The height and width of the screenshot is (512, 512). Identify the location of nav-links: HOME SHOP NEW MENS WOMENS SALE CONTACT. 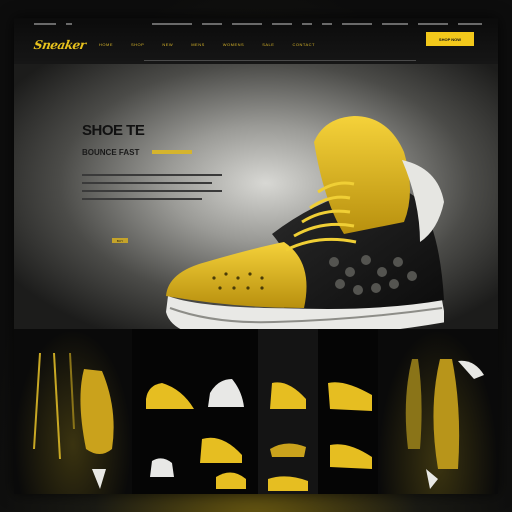
(207, 44).